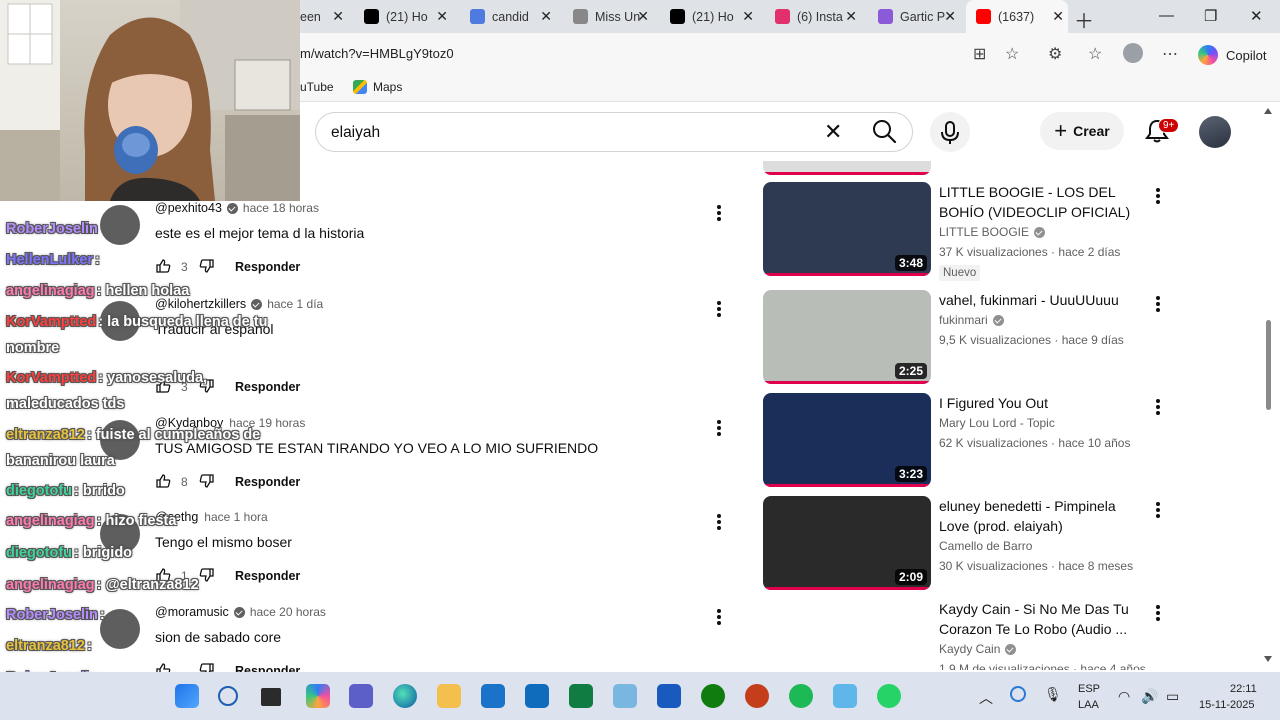 The width and height of the screenshot is (1280, 720). Describe the element at coordinates (950, 132) in the screenshot. I see `microphone-icon` at that location.